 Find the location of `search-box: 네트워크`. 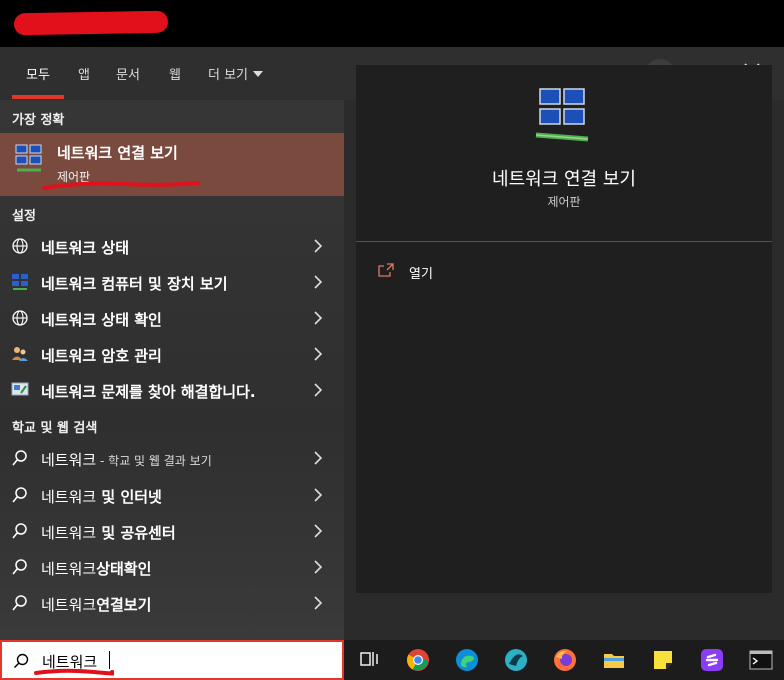

search-box: 네트워크 is located at coordinates (172, 660).